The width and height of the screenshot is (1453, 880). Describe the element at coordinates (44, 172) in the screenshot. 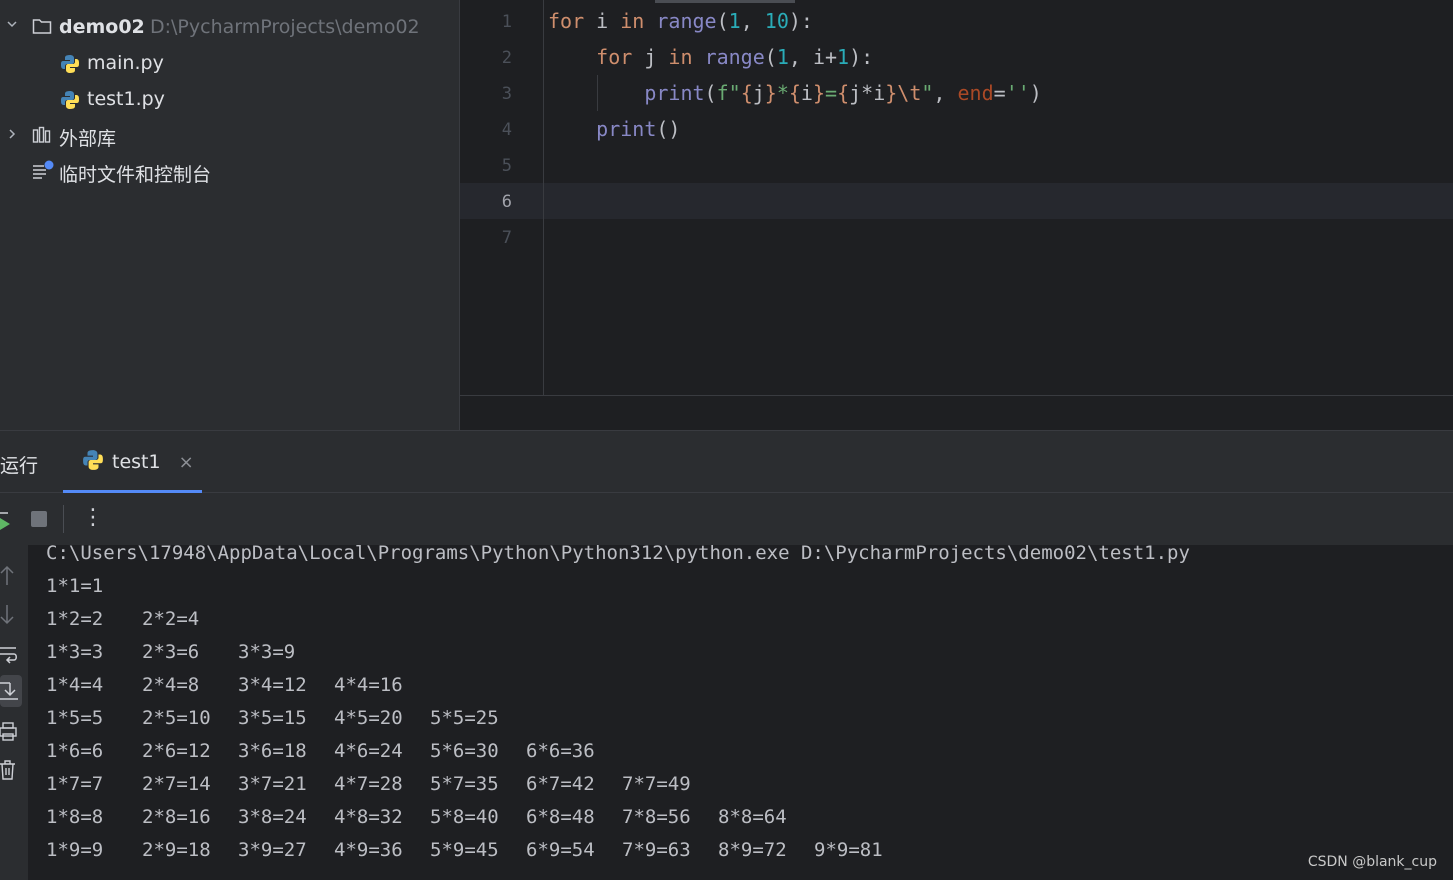

I see `scratches-icon` at that location.